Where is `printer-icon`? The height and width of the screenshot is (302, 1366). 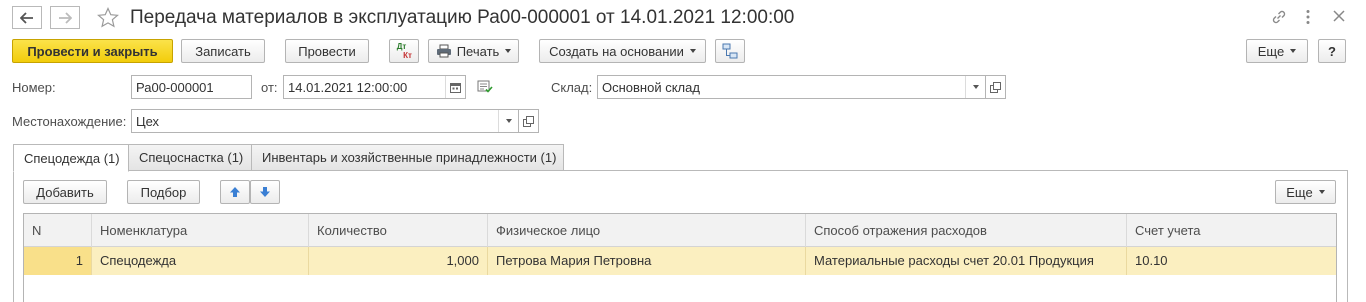
printer-icon is located at coordinates (443, 51).